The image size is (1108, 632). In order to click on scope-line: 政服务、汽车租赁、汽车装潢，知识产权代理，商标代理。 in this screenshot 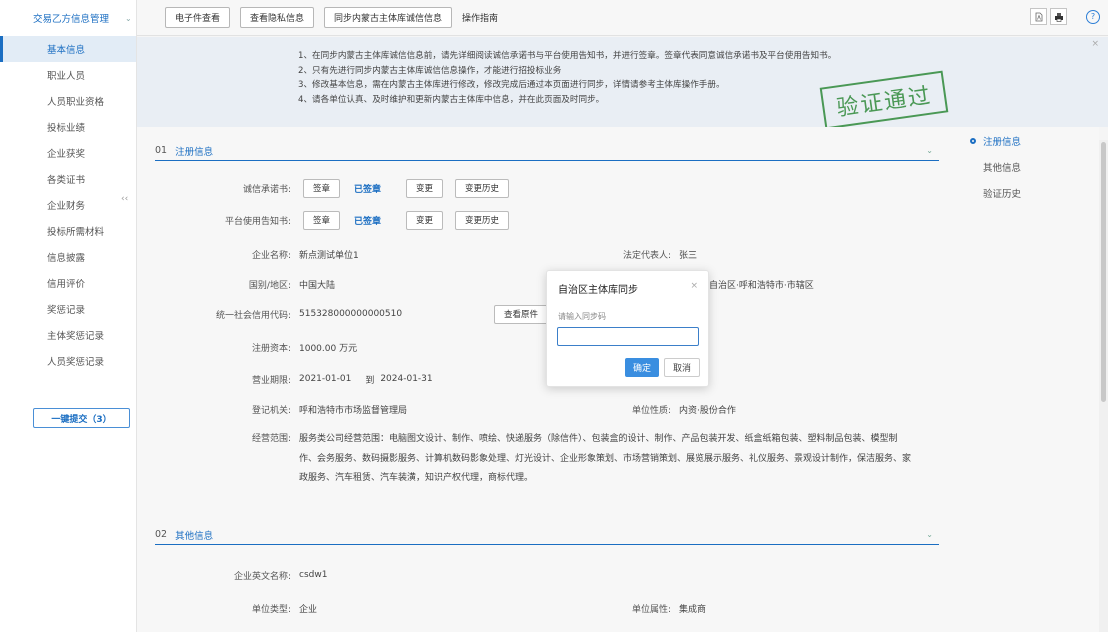, I will do `click(416, 478)`.